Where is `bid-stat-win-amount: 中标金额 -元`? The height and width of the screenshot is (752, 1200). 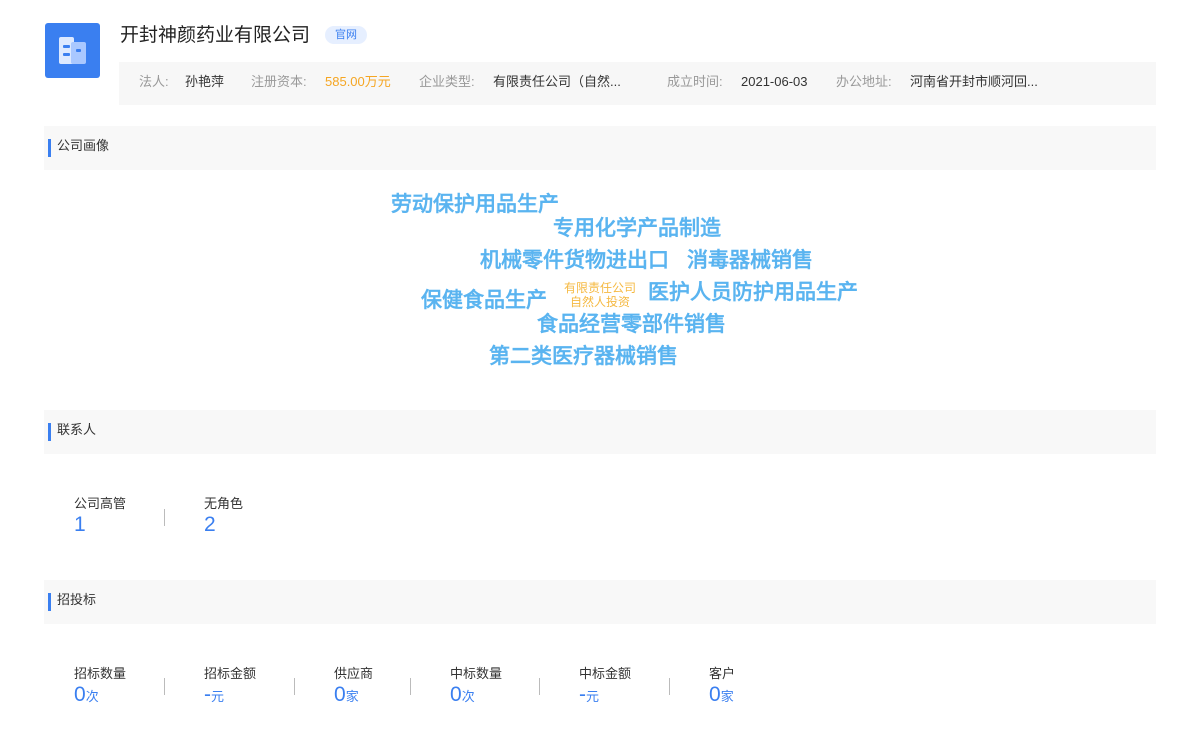 bid-stat-win-amount: 中标金额 -元 is located at coordinates (605, 684).